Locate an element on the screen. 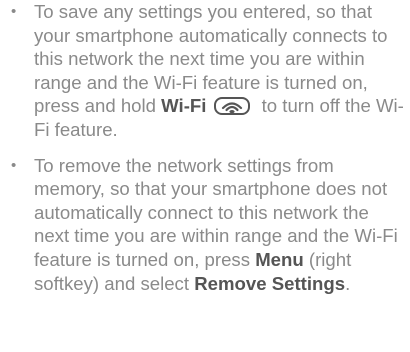  remove-settings-term: Remove Settings is located at coordinates (270, 283).